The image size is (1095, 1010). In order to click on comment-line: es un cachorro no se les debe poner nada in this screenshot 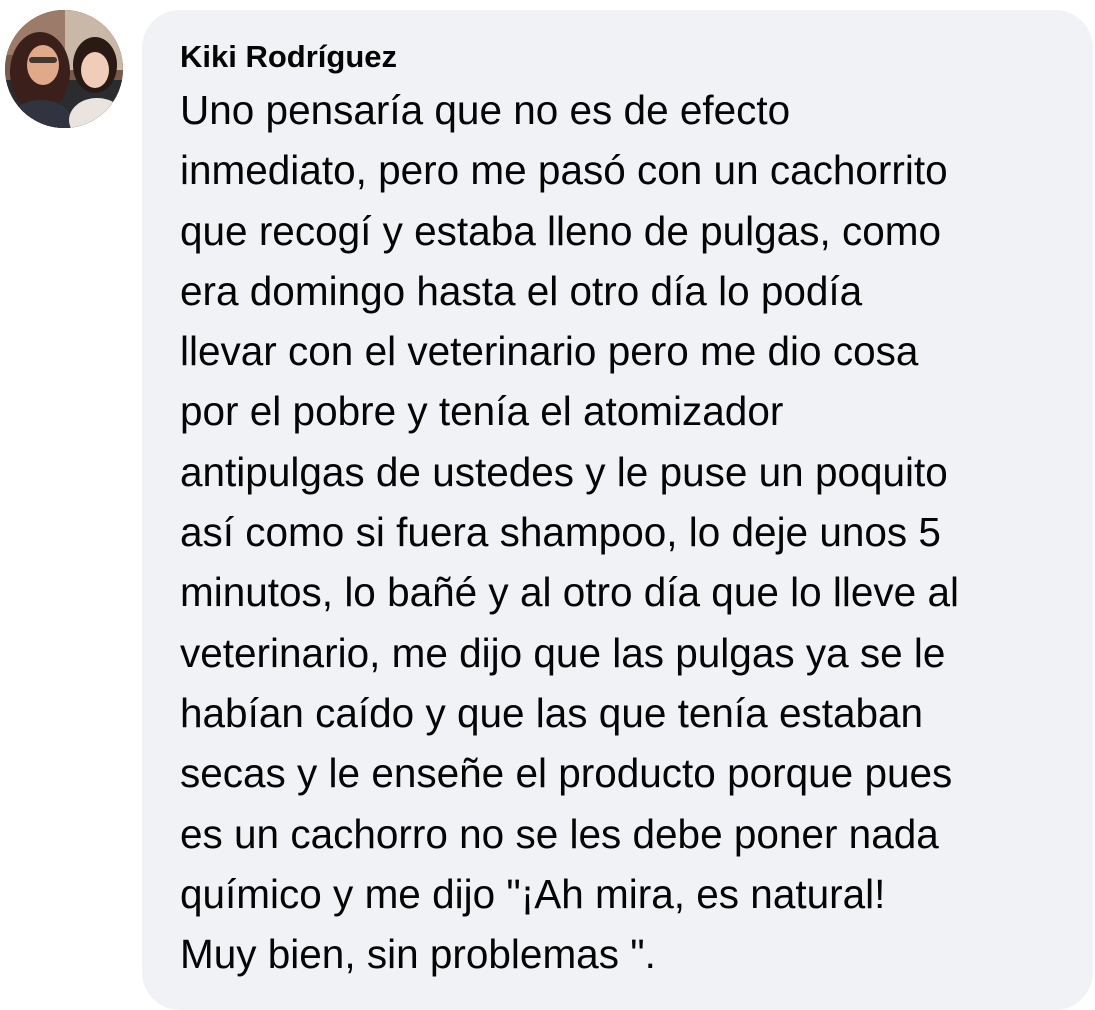, I will do `click(559, 833)`.